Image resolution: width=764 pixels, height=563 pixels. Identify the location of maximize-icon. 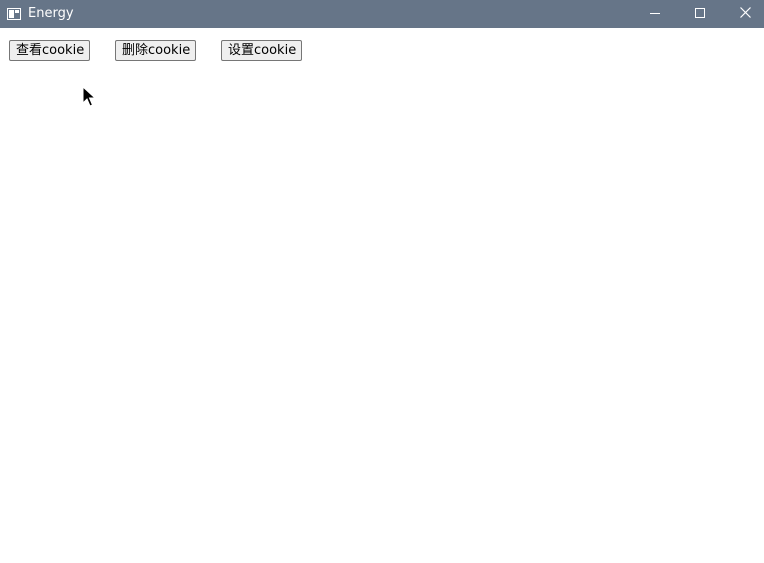
(700, 14).